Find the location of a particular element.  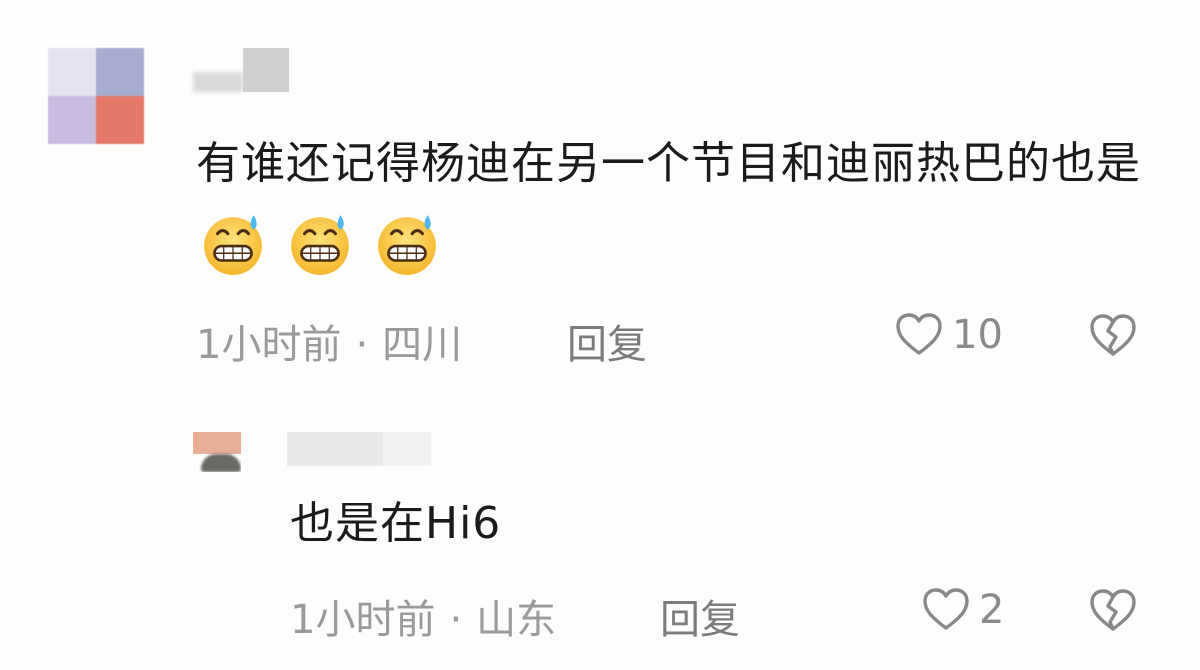

location: 四川 is located at coordinates (422, 345).